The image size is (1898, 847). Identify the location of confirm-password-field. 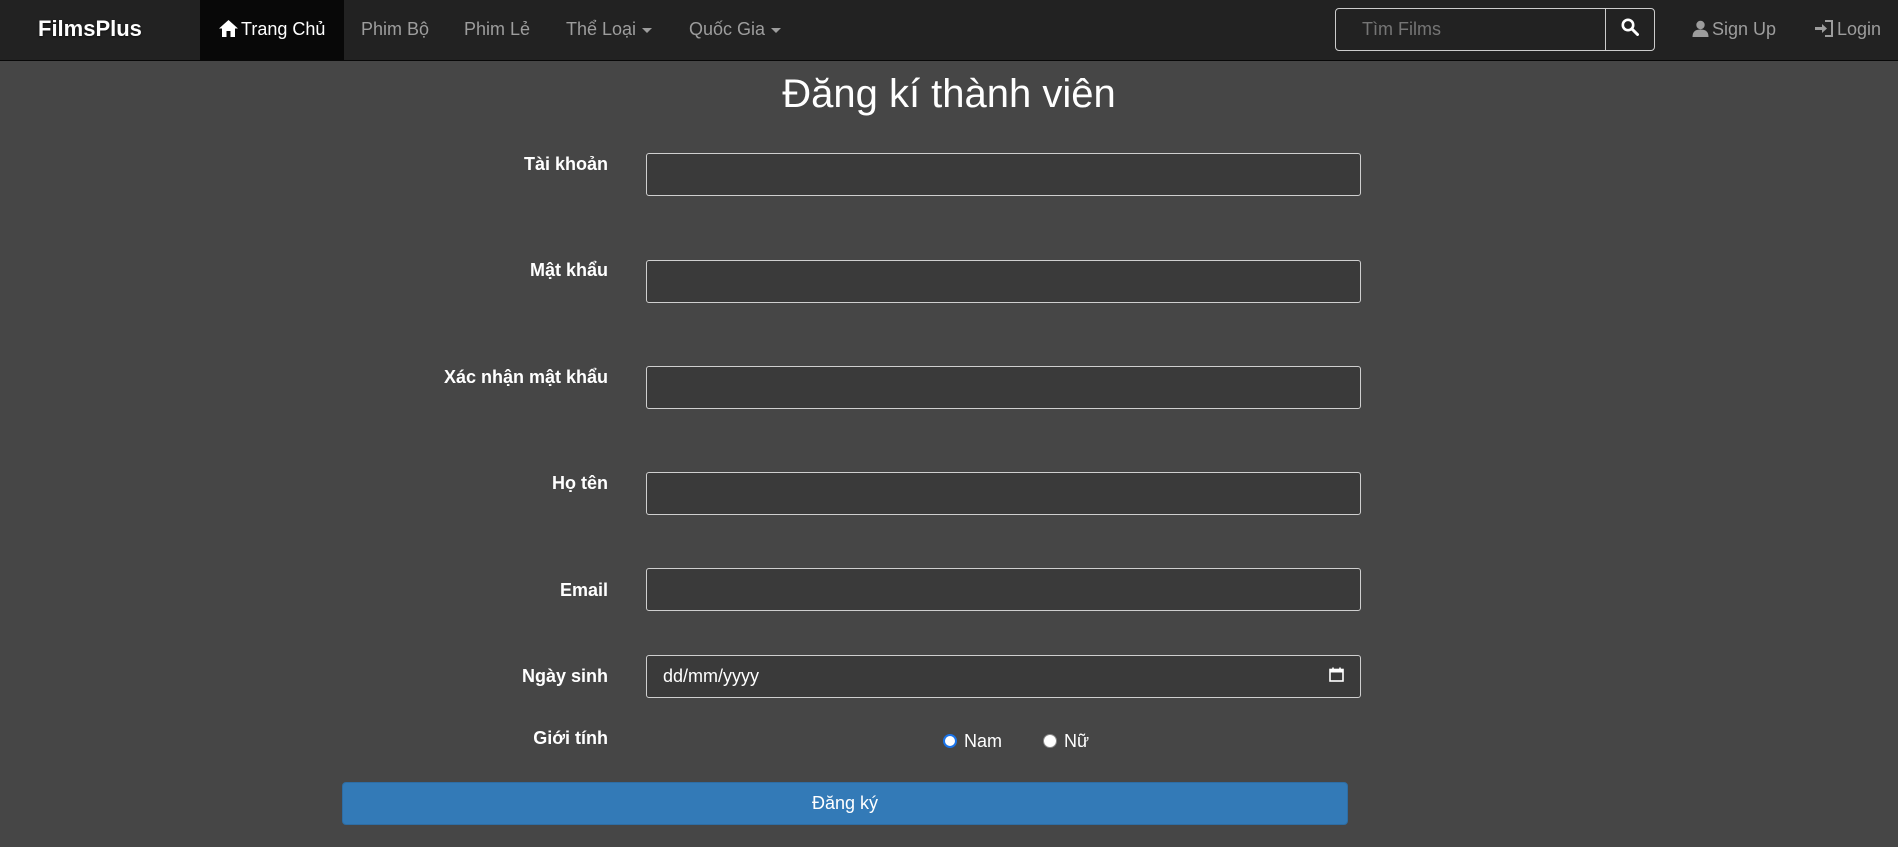
(1003, 387).